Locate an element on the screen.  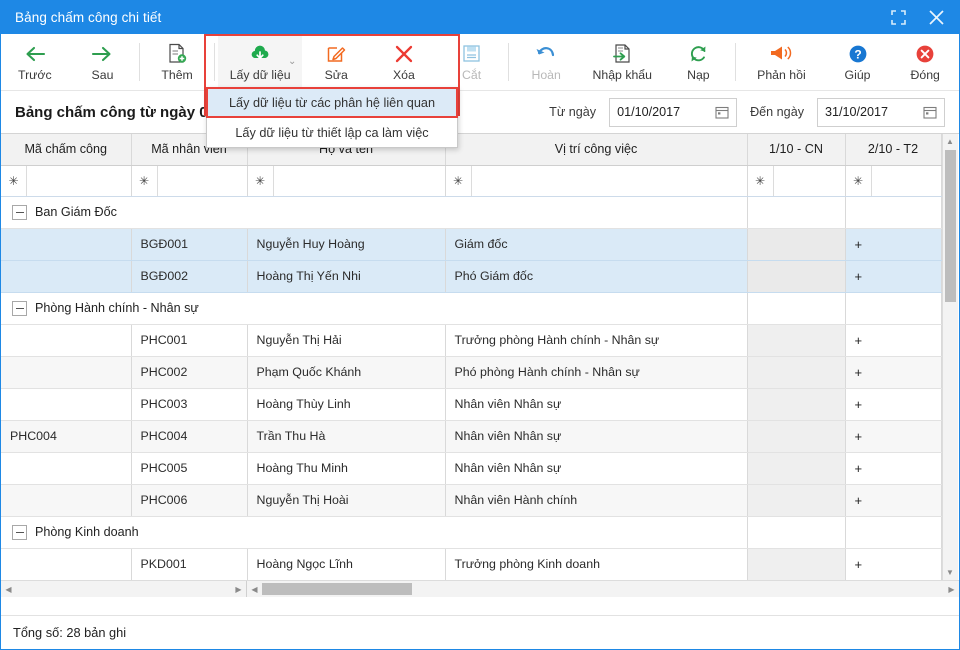
toolbar-button-lay-du-lieu: Lấy dữ liệu ⌄ is located at coordinates (260, 62).